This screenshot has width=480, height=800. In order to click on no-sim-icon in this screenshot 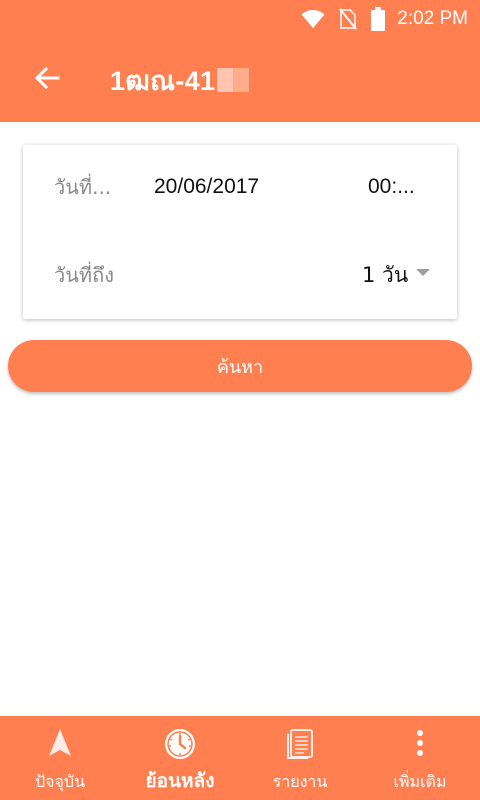, I will do `click(348, 19)`.